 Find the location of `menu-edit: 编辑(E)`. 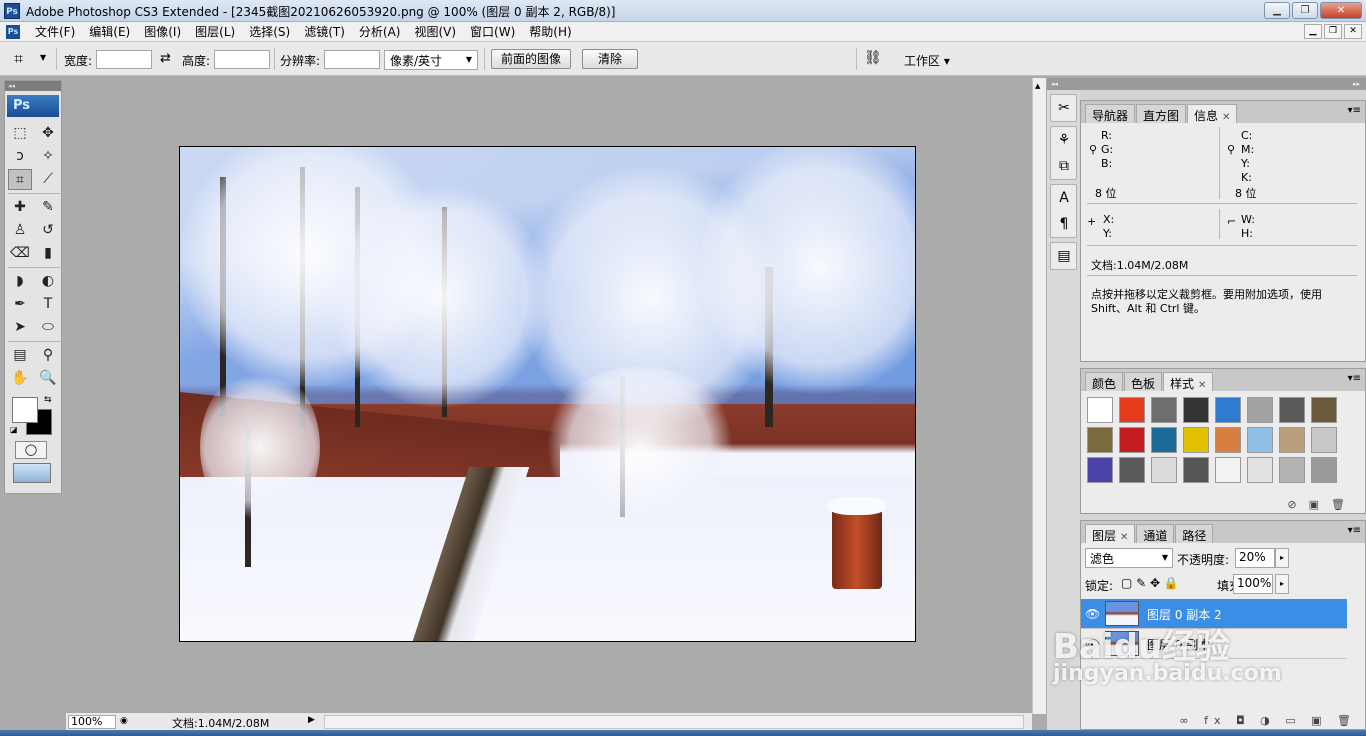

menu-edit: 编辑(E) is located at coordinates (109, 32).